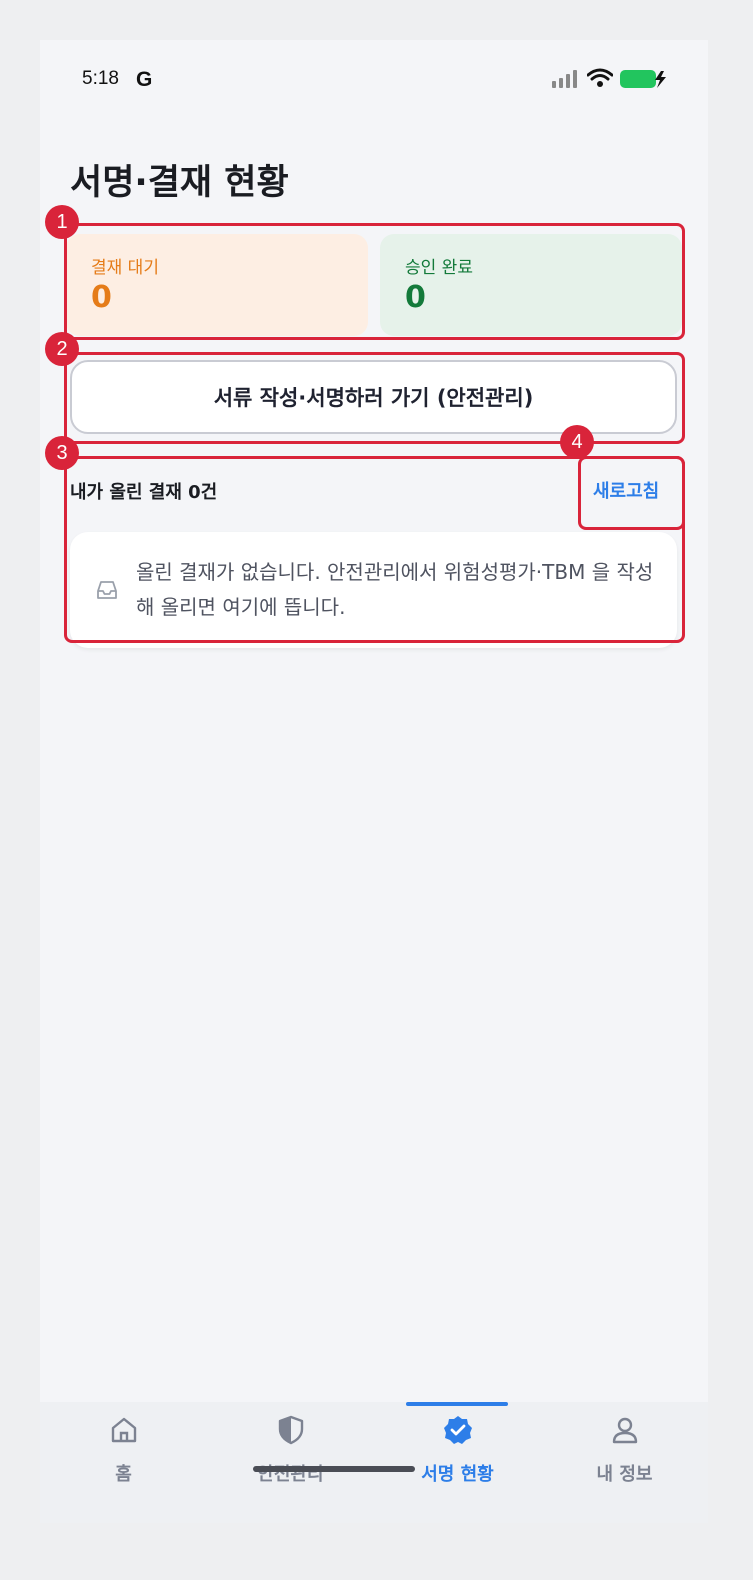 This screenshot has width=753, height=1580. Describe the element at coordinates (457, 1462) in the screenshot. I see `tab-signature-status: 서명 현황` at that location.